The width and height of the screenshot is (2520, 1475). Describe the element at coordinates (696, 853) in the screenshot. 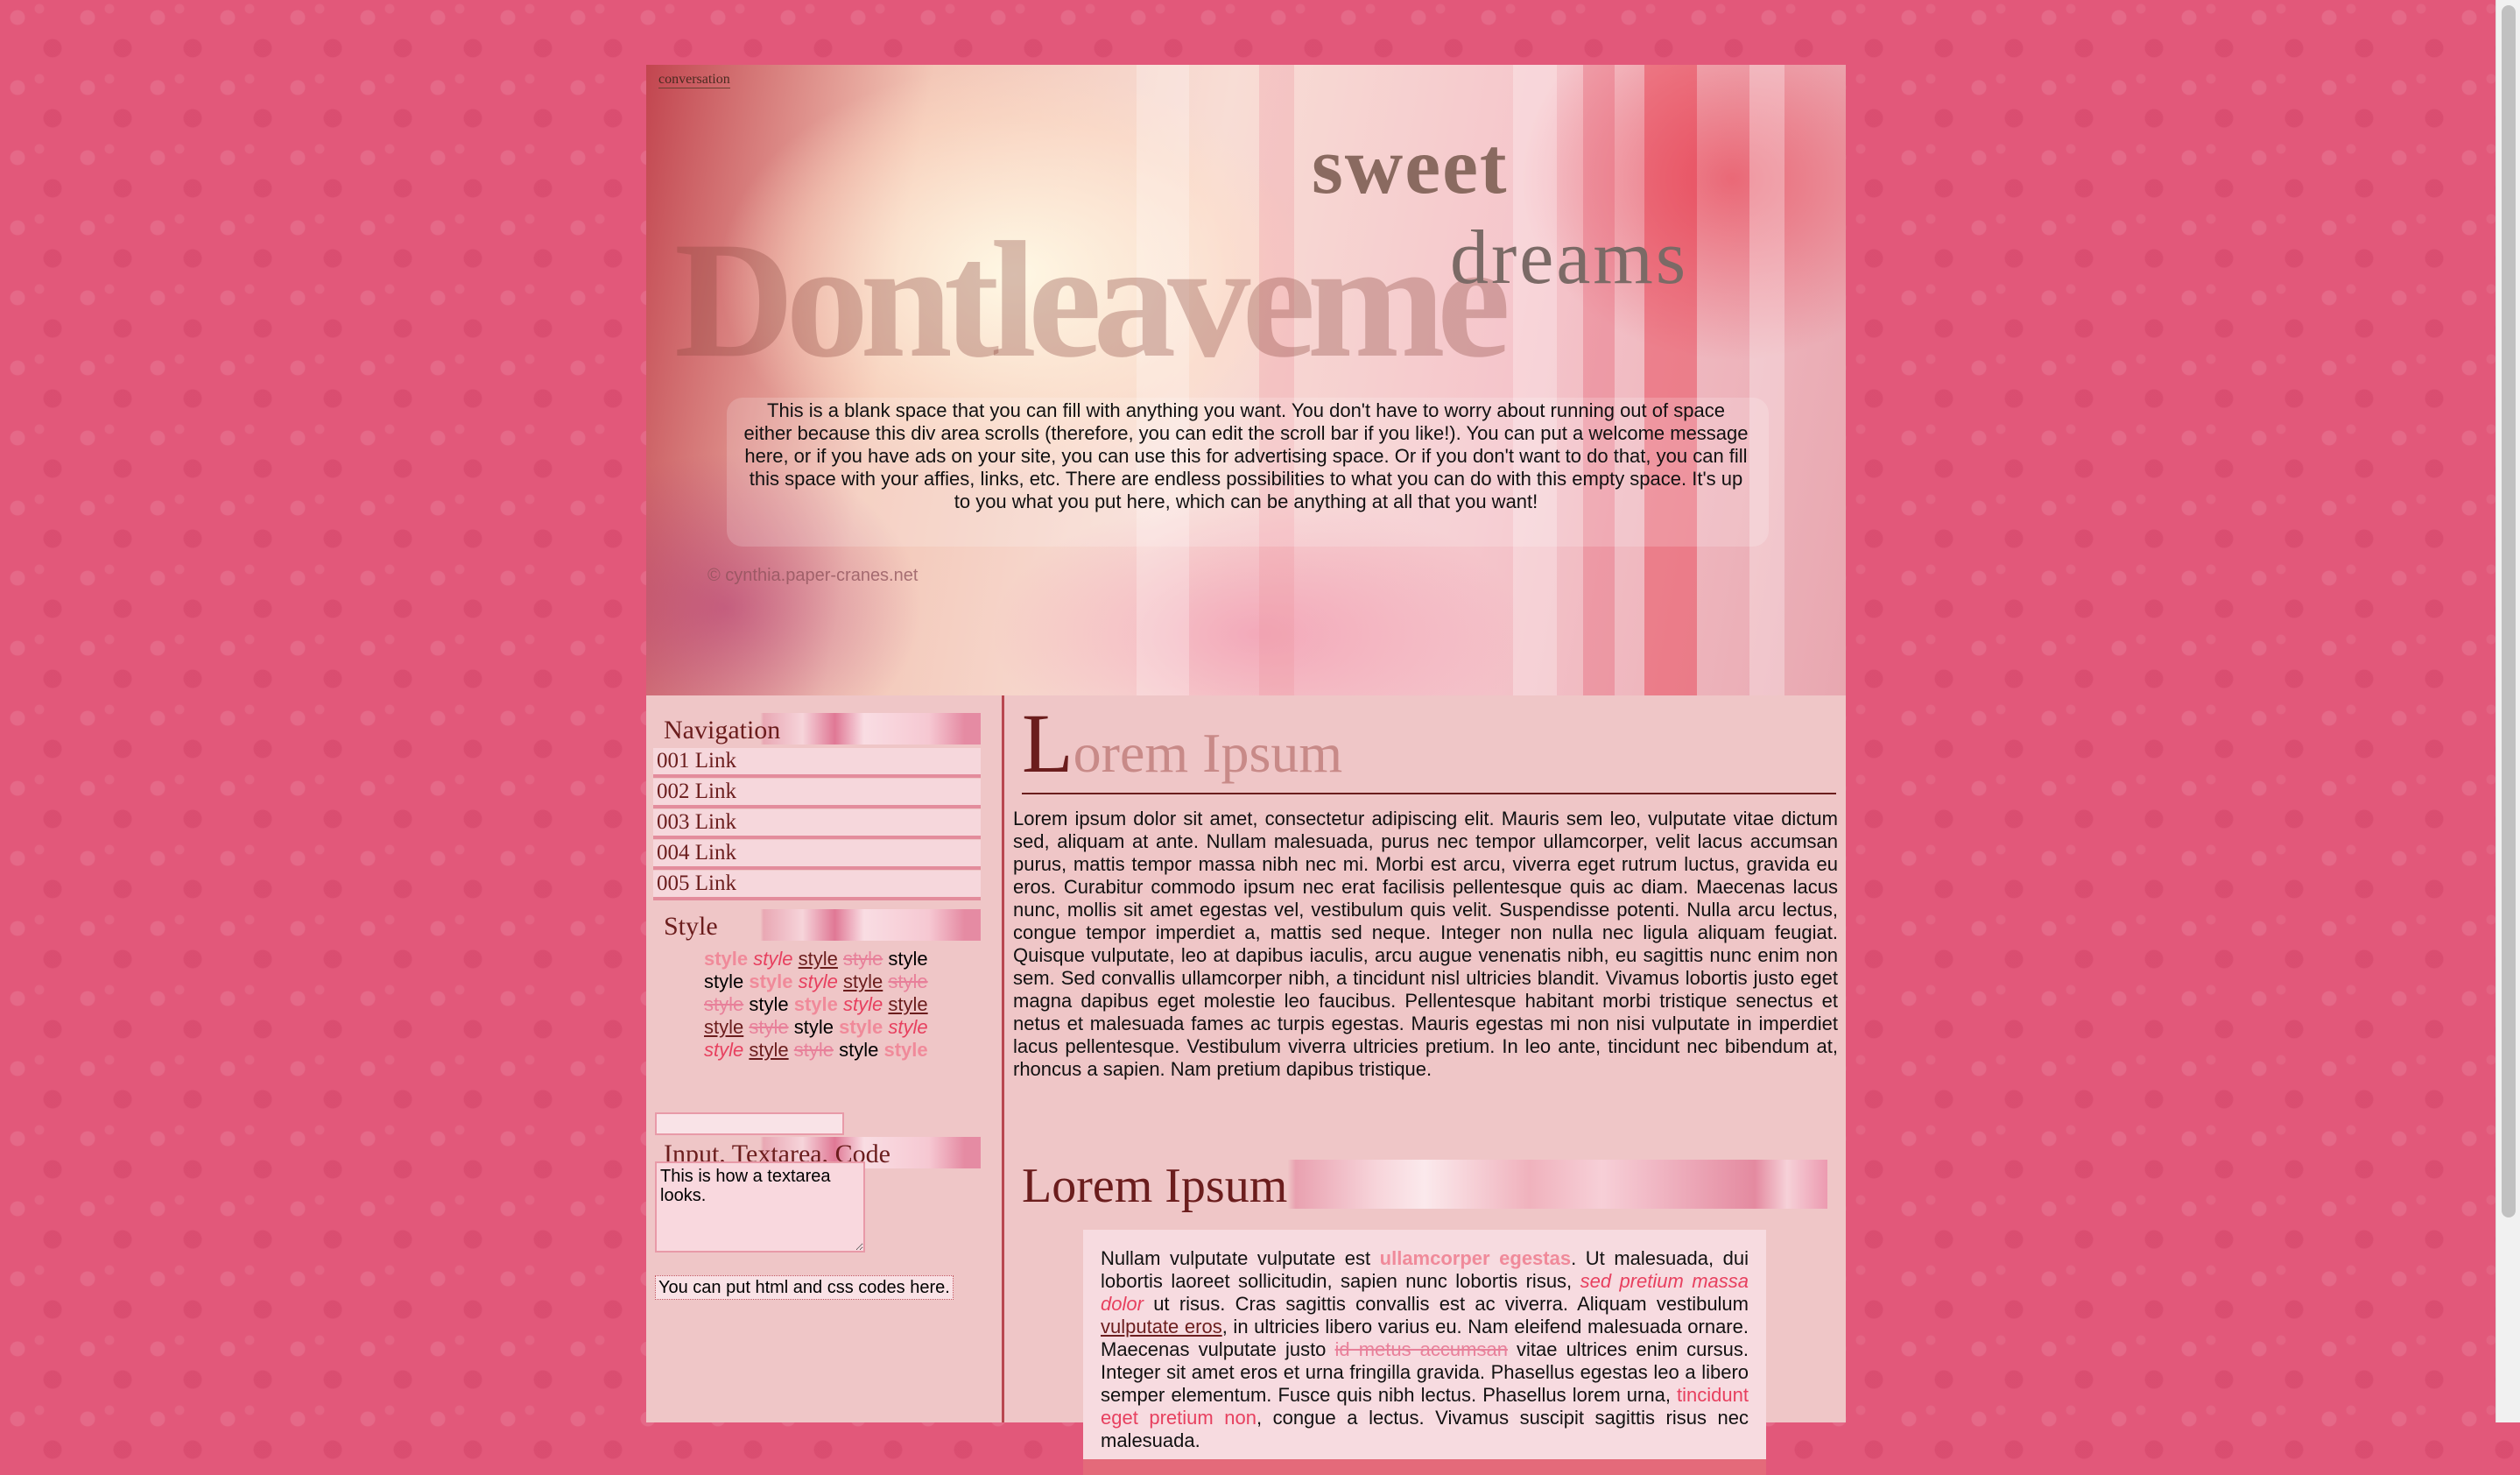

I see `nav-link-label: 004 Link` at that location.